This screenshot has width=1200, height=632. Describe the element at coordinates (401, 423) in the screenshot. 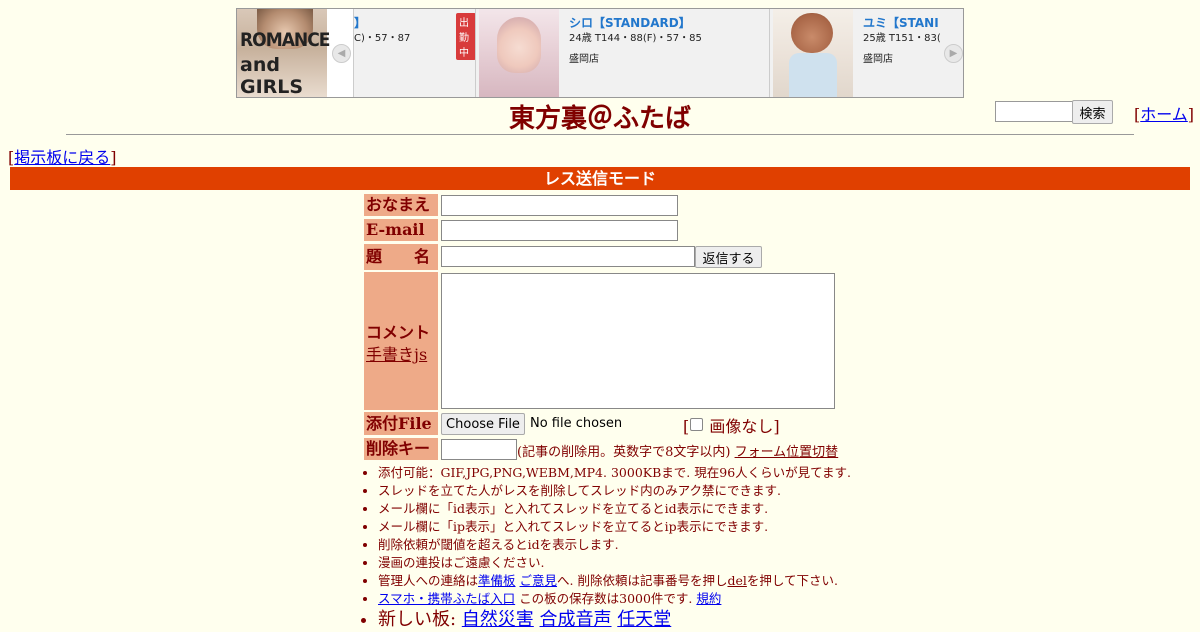

I see `file-label: 添付File` at that location.